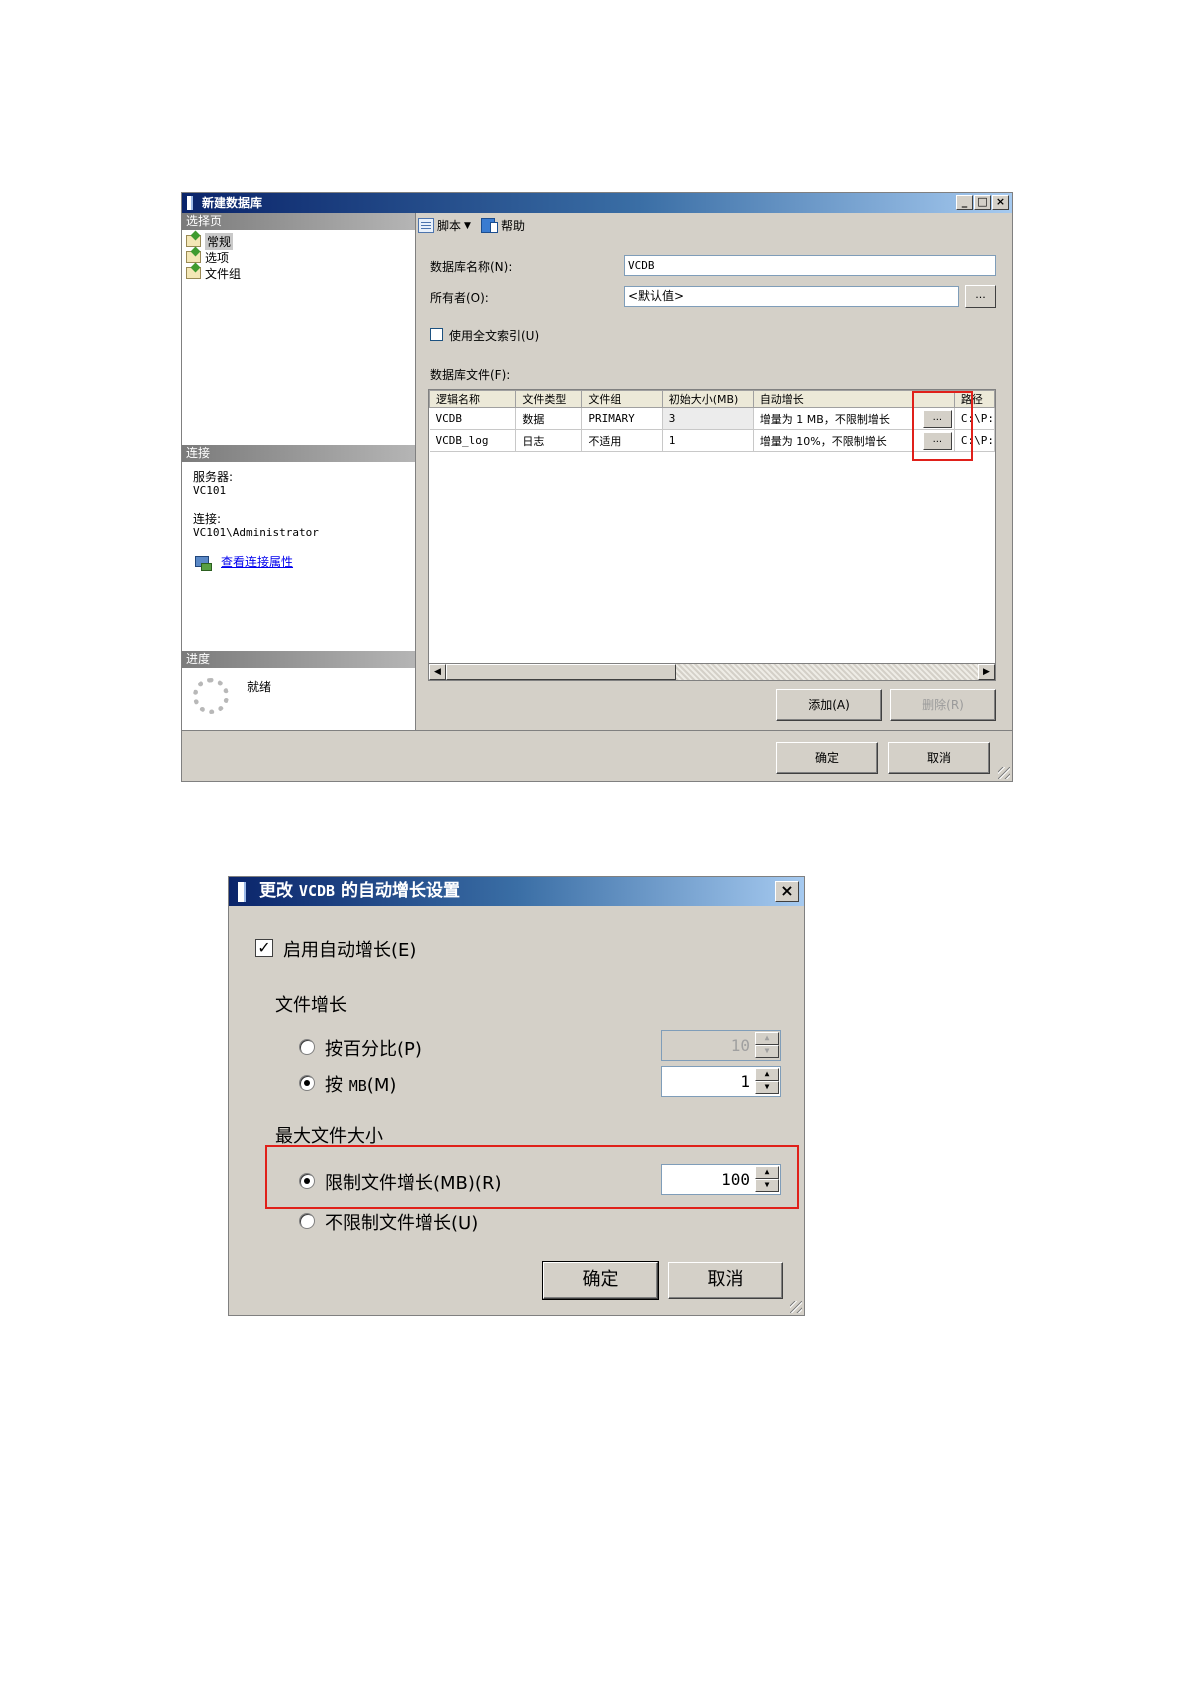  I want to click on toolbar: 脚本 ▼ 帮助, so click(471, 225).